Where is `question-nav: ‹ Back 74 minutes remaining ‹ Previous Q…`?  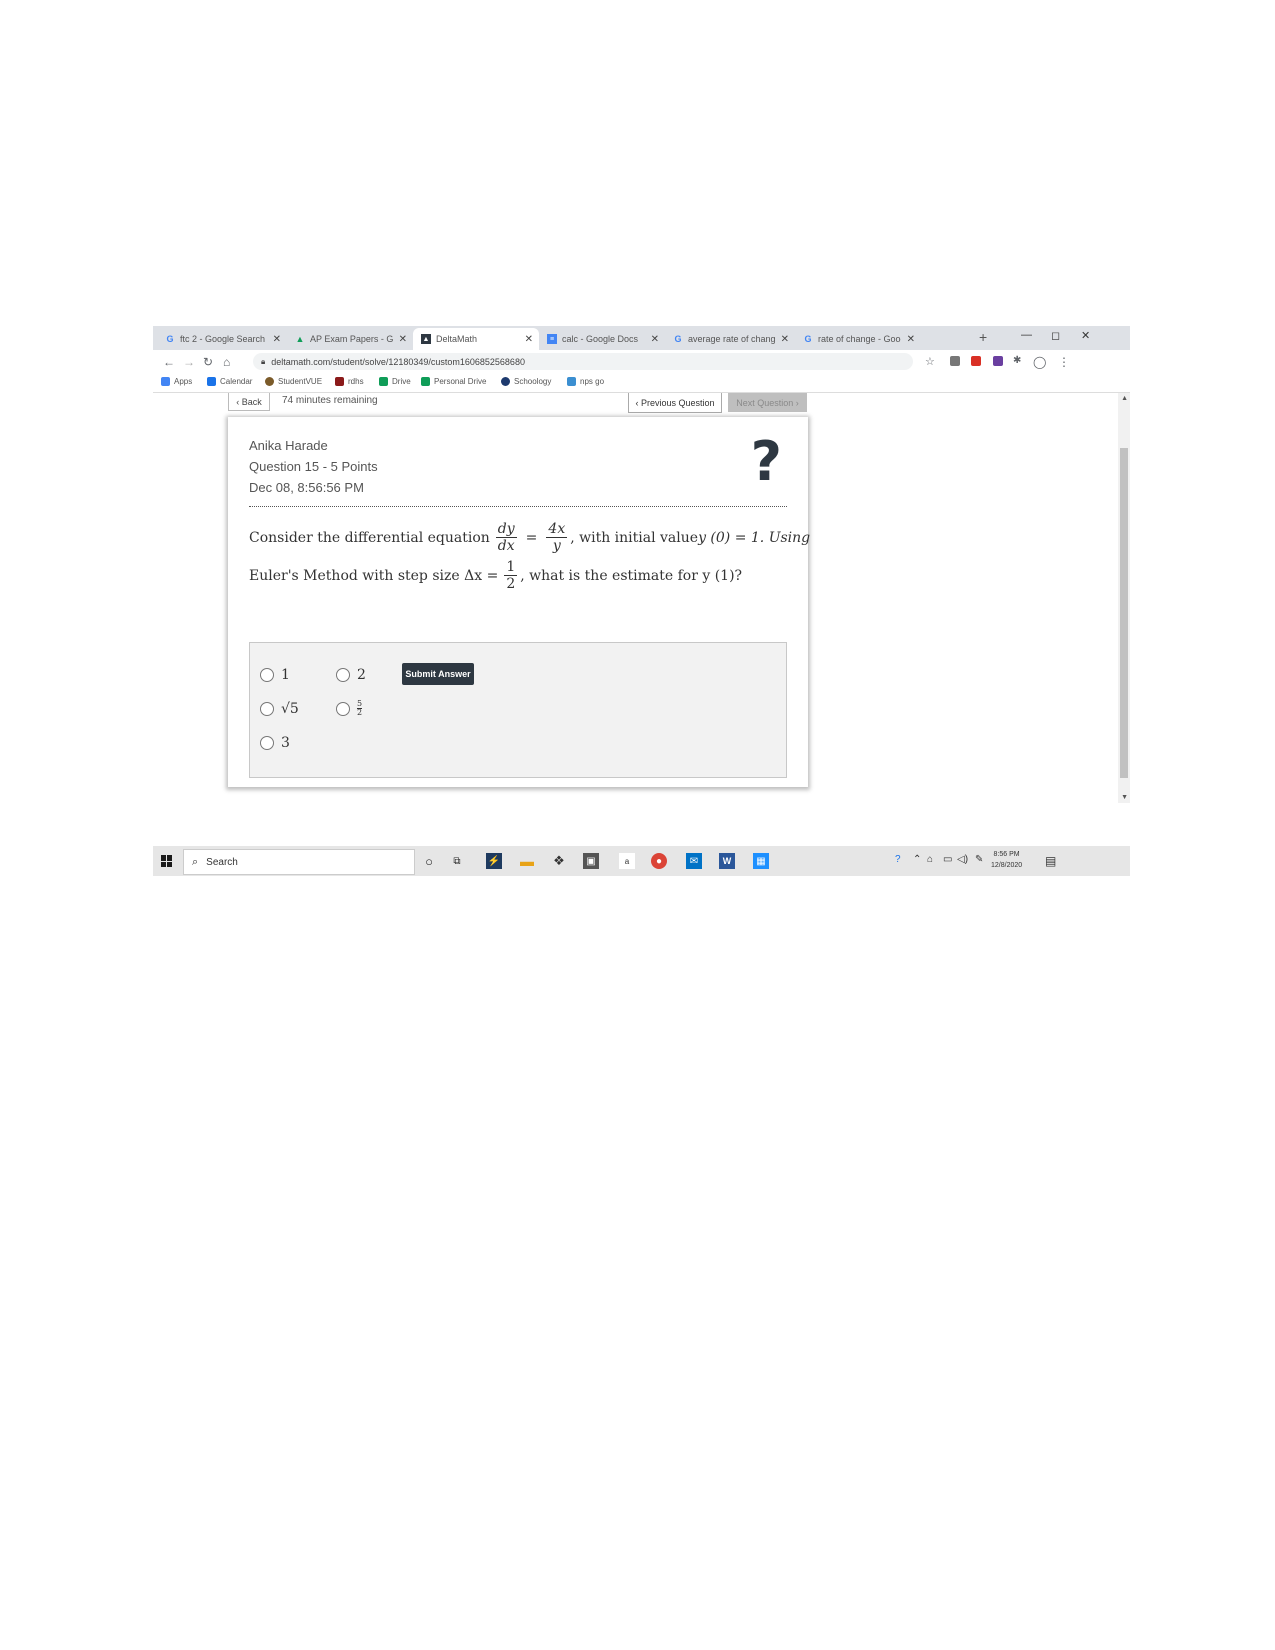
question-nav: ‹ Back 74 minutes remaining ‹ Previous Q… is located at coordinates (518, 403).